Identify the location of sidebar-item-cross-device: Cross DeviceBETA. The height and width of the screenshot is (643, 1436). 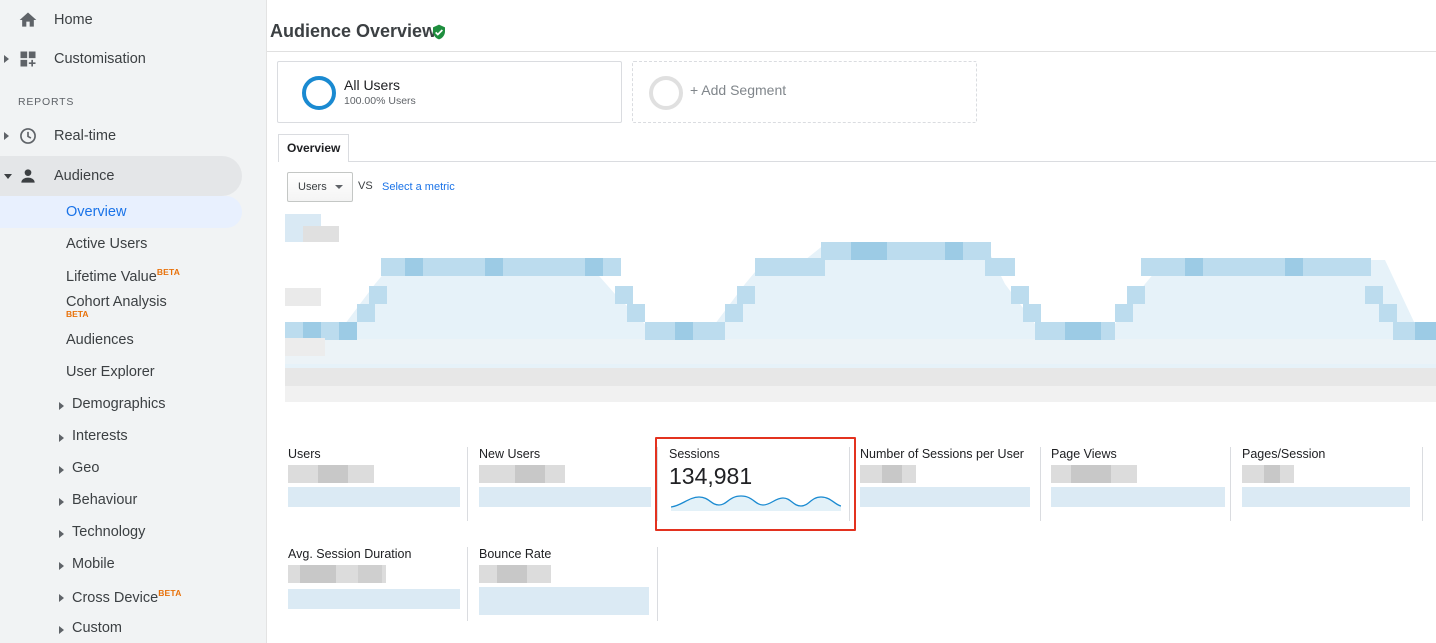
(121, 597).